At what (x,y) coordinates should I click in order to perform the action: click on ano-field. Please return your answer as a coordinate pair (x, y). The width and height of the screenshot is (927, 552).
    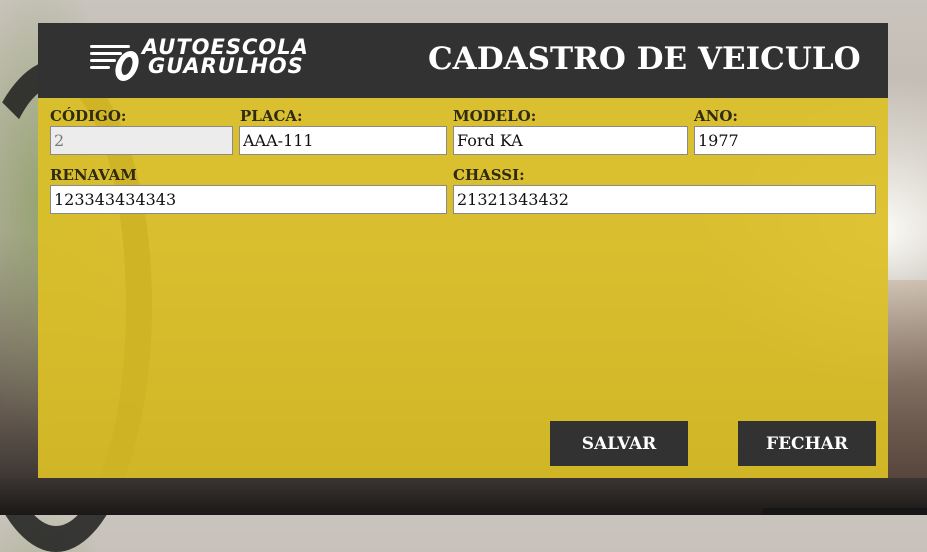
    Looking at the image, I should click on (785, 140).